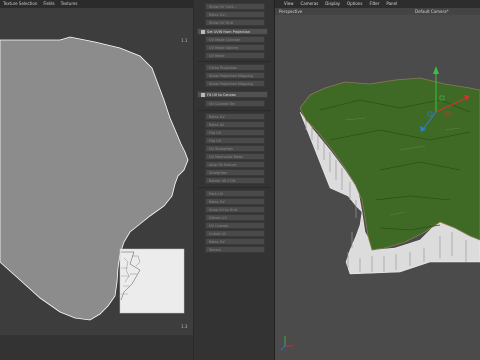  I want to click on tool-button: UV Mode Cylinder, so click(235, 39).